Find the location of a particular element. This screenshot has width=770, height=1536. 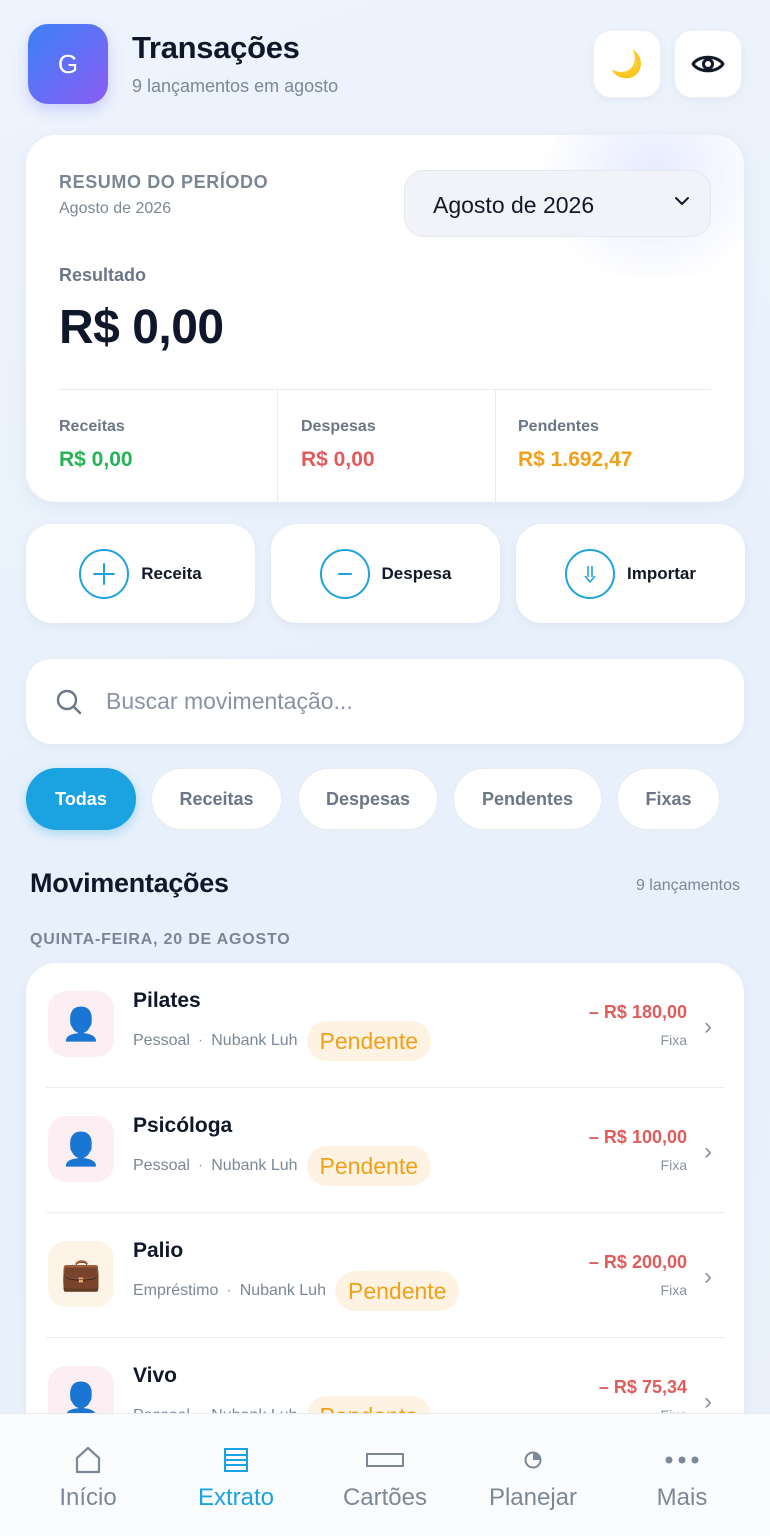

transaction-meta: Empréstimo · Nubank Luh Pendente is located at coordinates (296, 1291).